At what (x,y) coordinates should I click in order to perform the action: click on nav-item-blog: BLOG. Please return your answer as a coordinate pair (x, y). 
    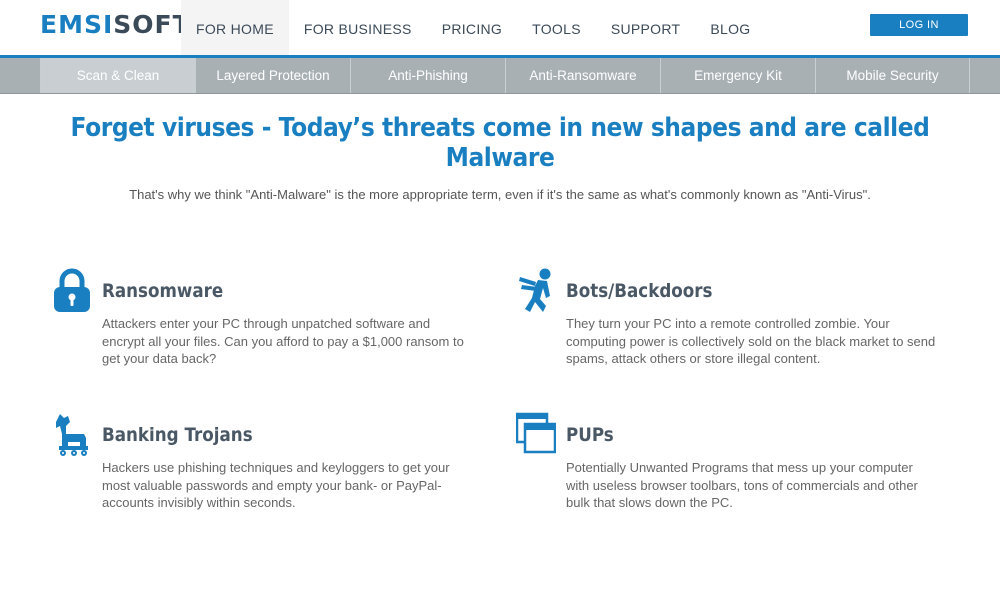
    Looking at the image, I should click on (730, 29).